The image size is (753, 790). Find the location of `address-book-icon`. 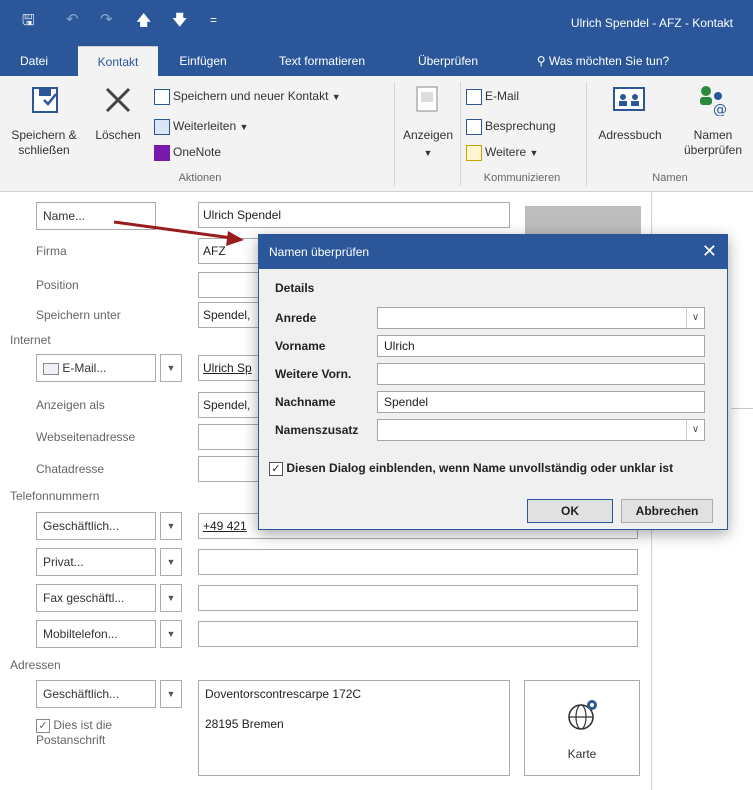

address-book-icon is located at coordinates (629, 99).